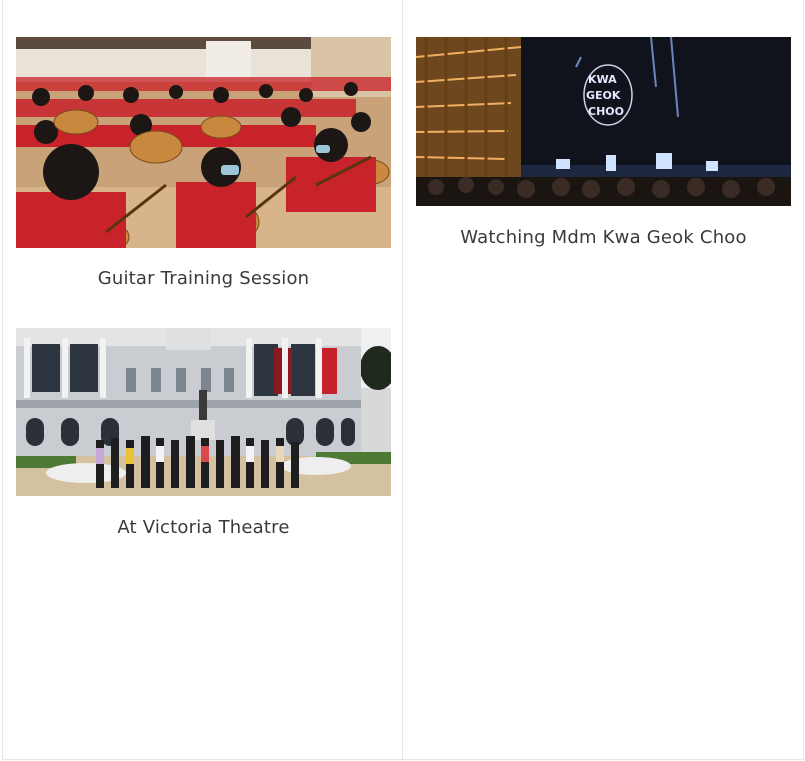 The image size is (805, 761). Describe the element at coordinates (203, 527) in the screenshot. I see `gallery-caption: At Victoria Theatre` at that location.